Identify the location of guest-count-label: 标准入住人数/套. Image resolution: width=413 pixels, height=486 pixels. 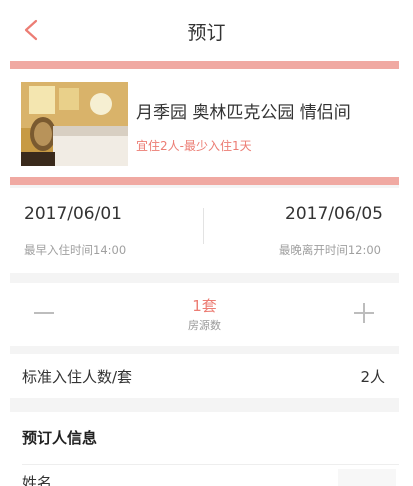
(77, 377).